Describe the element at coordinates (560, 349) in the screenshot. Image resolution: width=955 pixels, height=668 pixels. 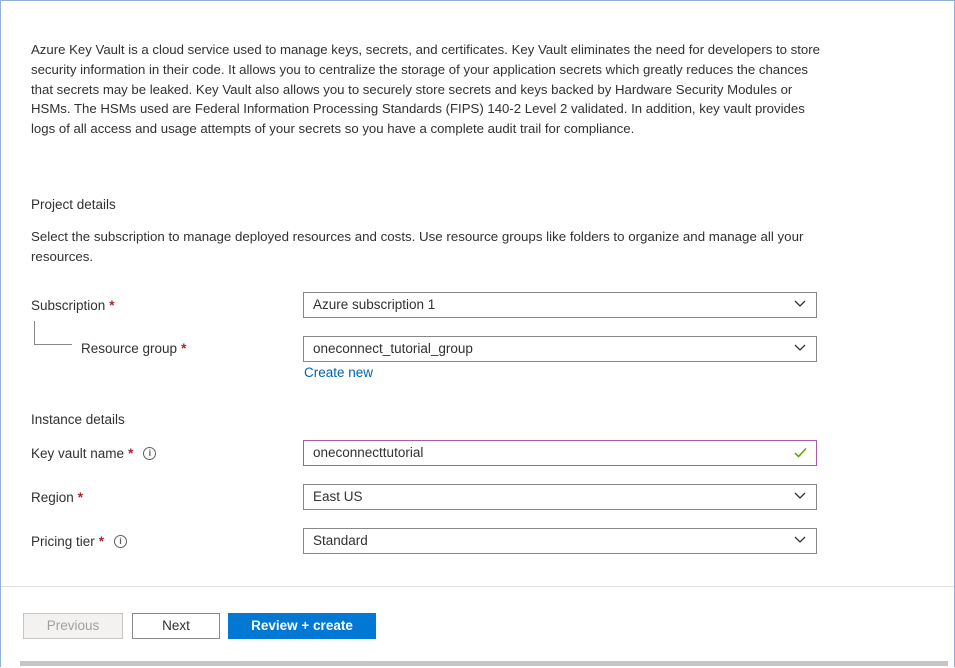
I see `resource-group-dropdown: oneconnect_tutorial_group` at that location.